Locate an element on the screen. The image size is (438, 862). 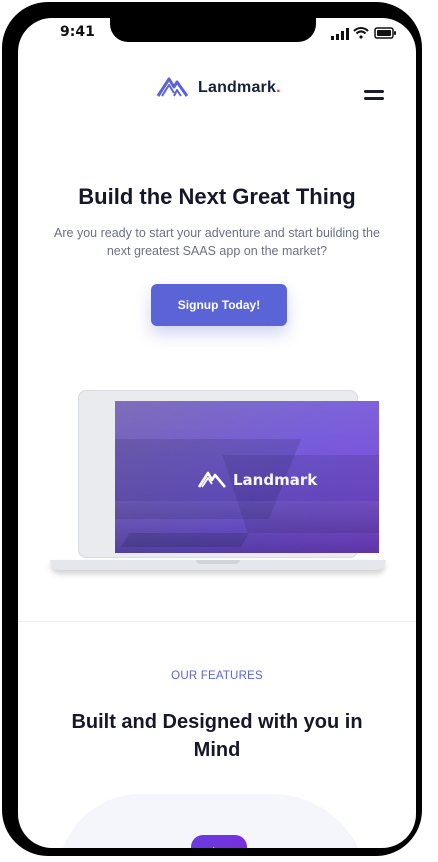
battery-icon is located at coordinates (385, 33).